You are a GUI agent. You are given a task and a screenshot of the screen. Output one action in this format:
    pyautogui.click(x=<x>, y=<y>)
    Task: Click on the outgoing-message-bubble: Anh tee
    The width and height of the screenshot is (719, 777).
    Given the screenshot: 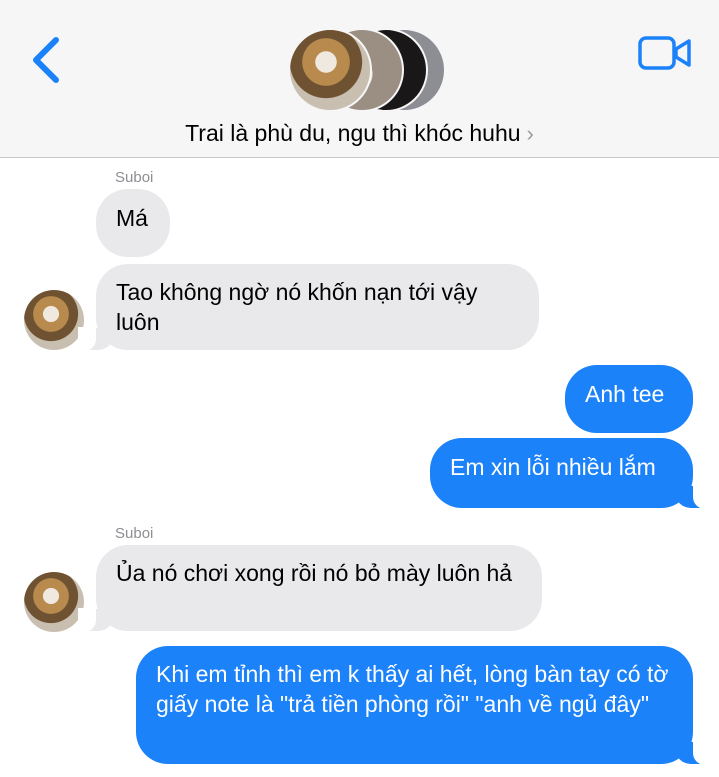 What is the action you would take?
    pyautogui.click(x=629, y=399)
    